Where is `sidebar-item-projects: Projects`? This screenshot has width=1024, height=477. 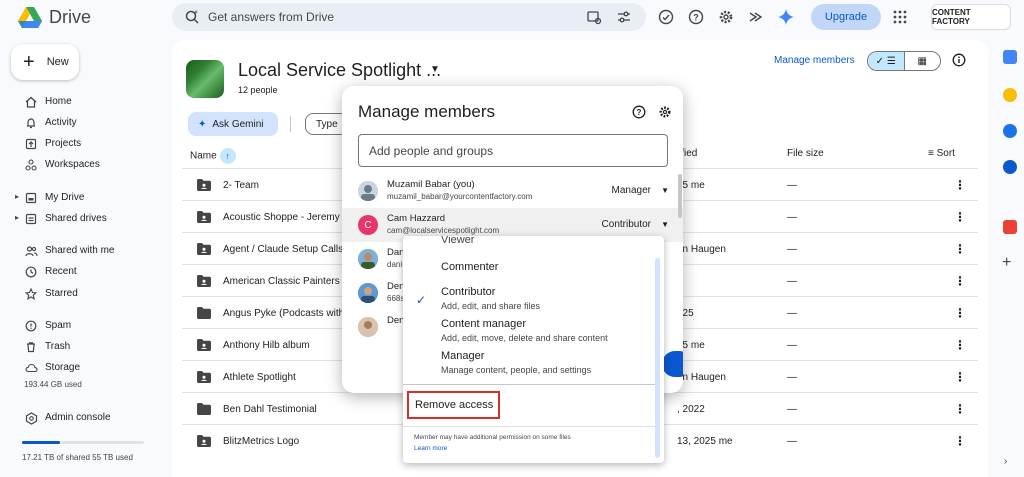 sidebar-item-projects: Projects is located at coordinates (85, 144).